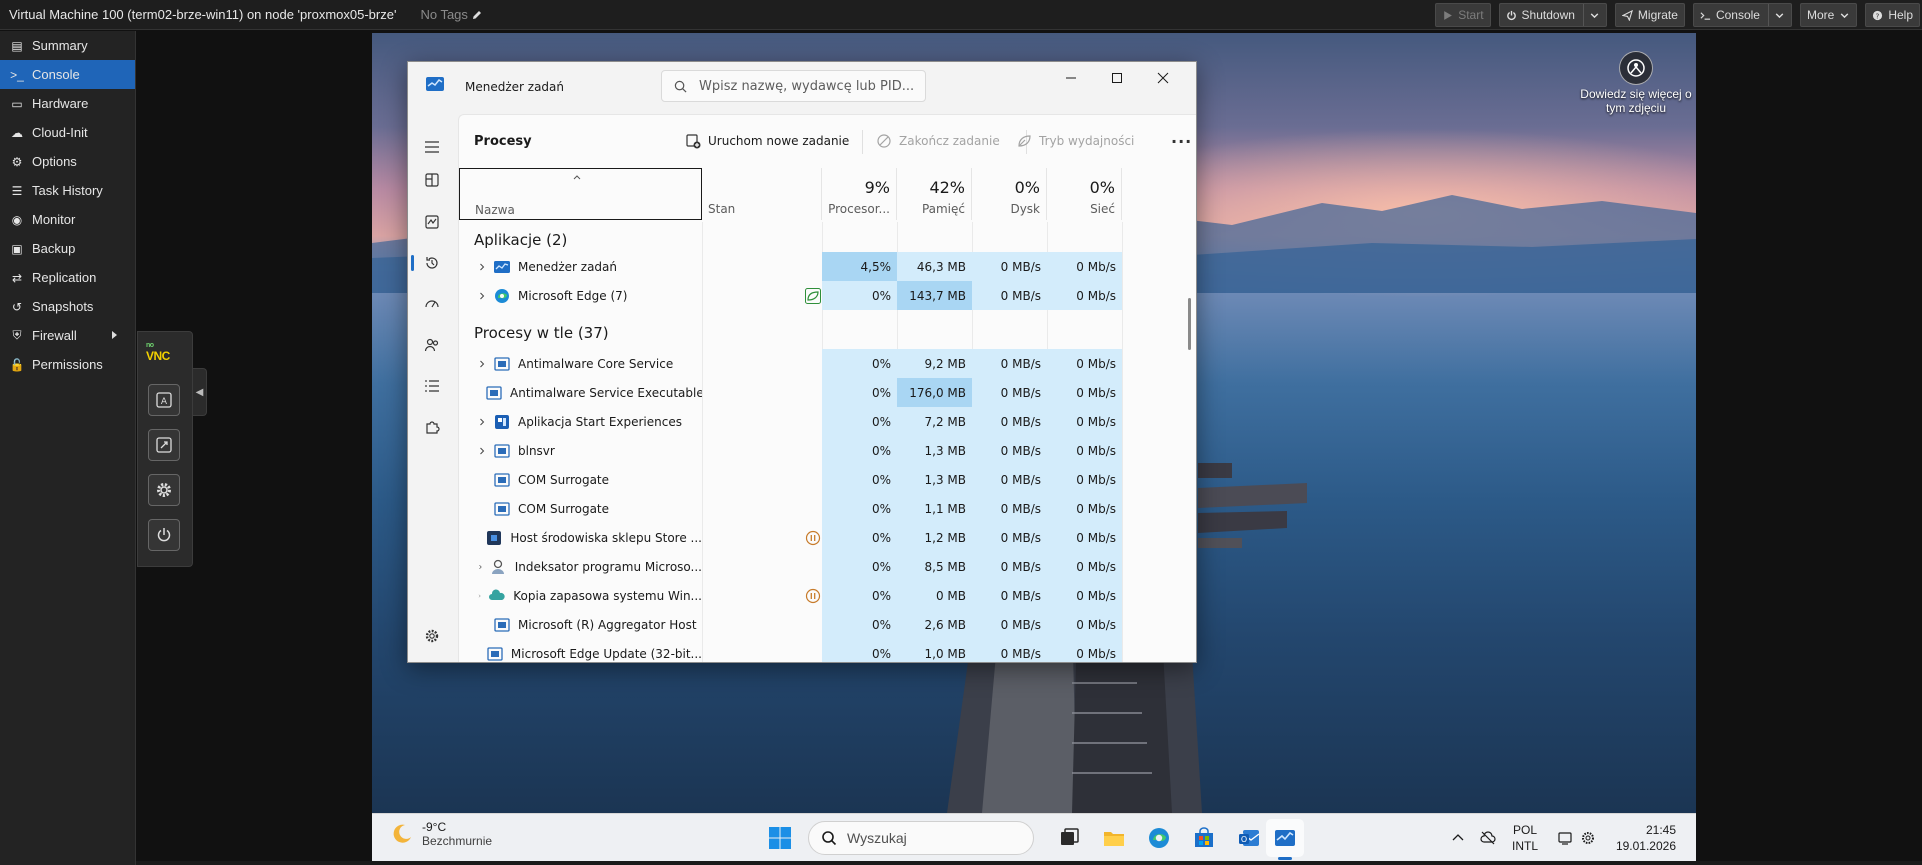  What do you see at coordinates (1463, 15) in the screenshot?
I see `start-button: Start` at bounding box center [1463, 15].